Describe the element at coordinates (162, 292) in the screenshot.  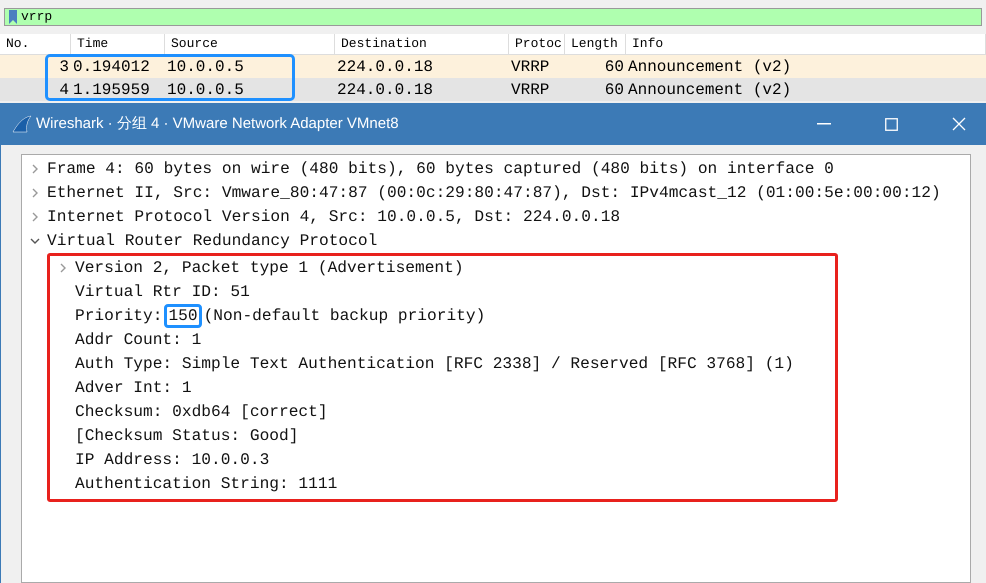
I see `tree-item-text: Virtual Rtr ID: 51` at that location.